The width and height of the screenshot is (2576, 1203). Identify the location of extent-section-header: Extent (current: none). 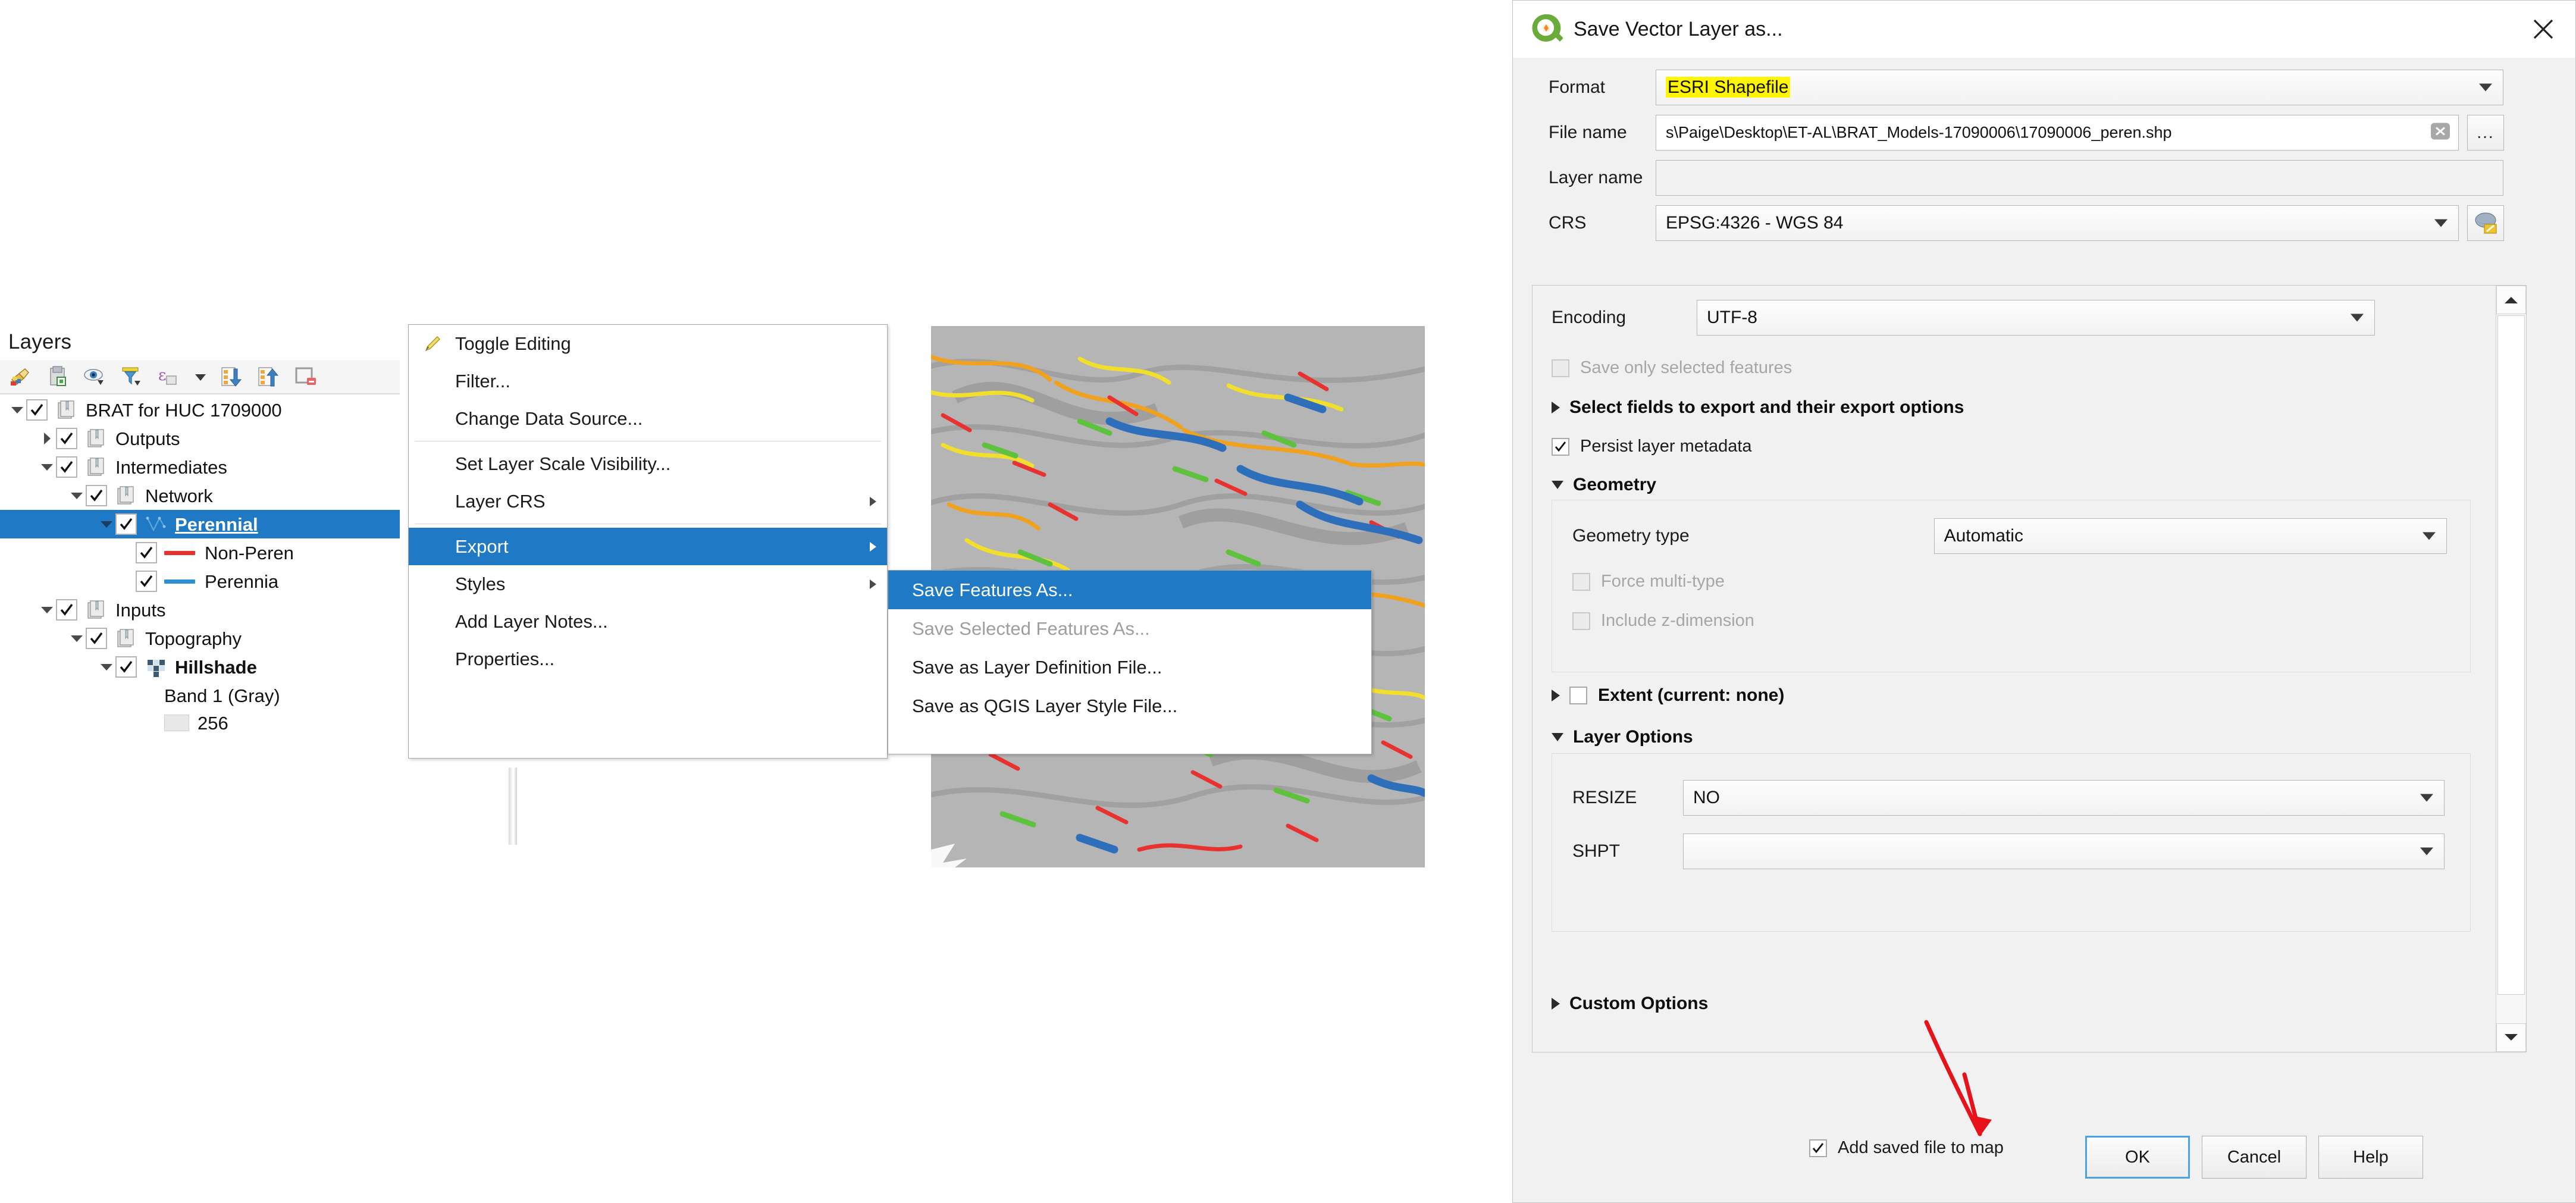
(1668, 695).